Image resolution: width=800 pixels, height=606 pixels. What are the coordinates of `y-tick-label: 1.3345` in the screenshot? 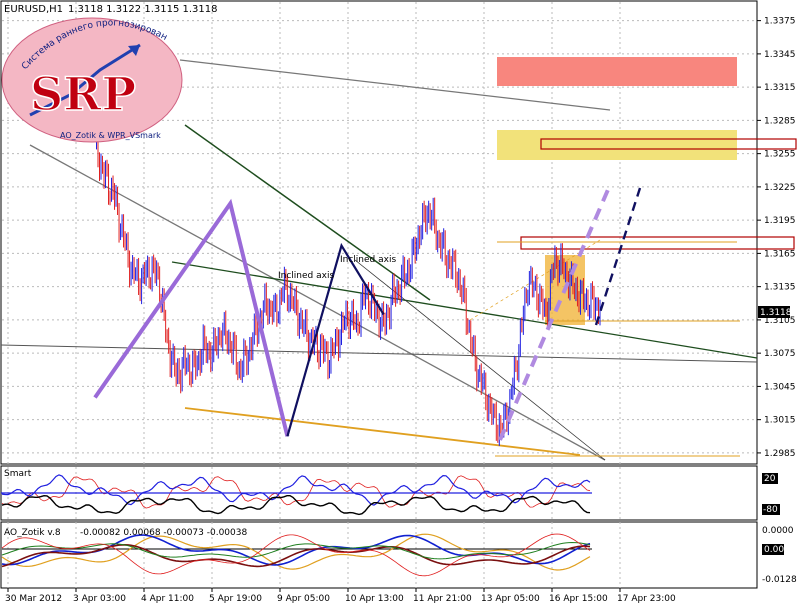 It's located at (780, 55).